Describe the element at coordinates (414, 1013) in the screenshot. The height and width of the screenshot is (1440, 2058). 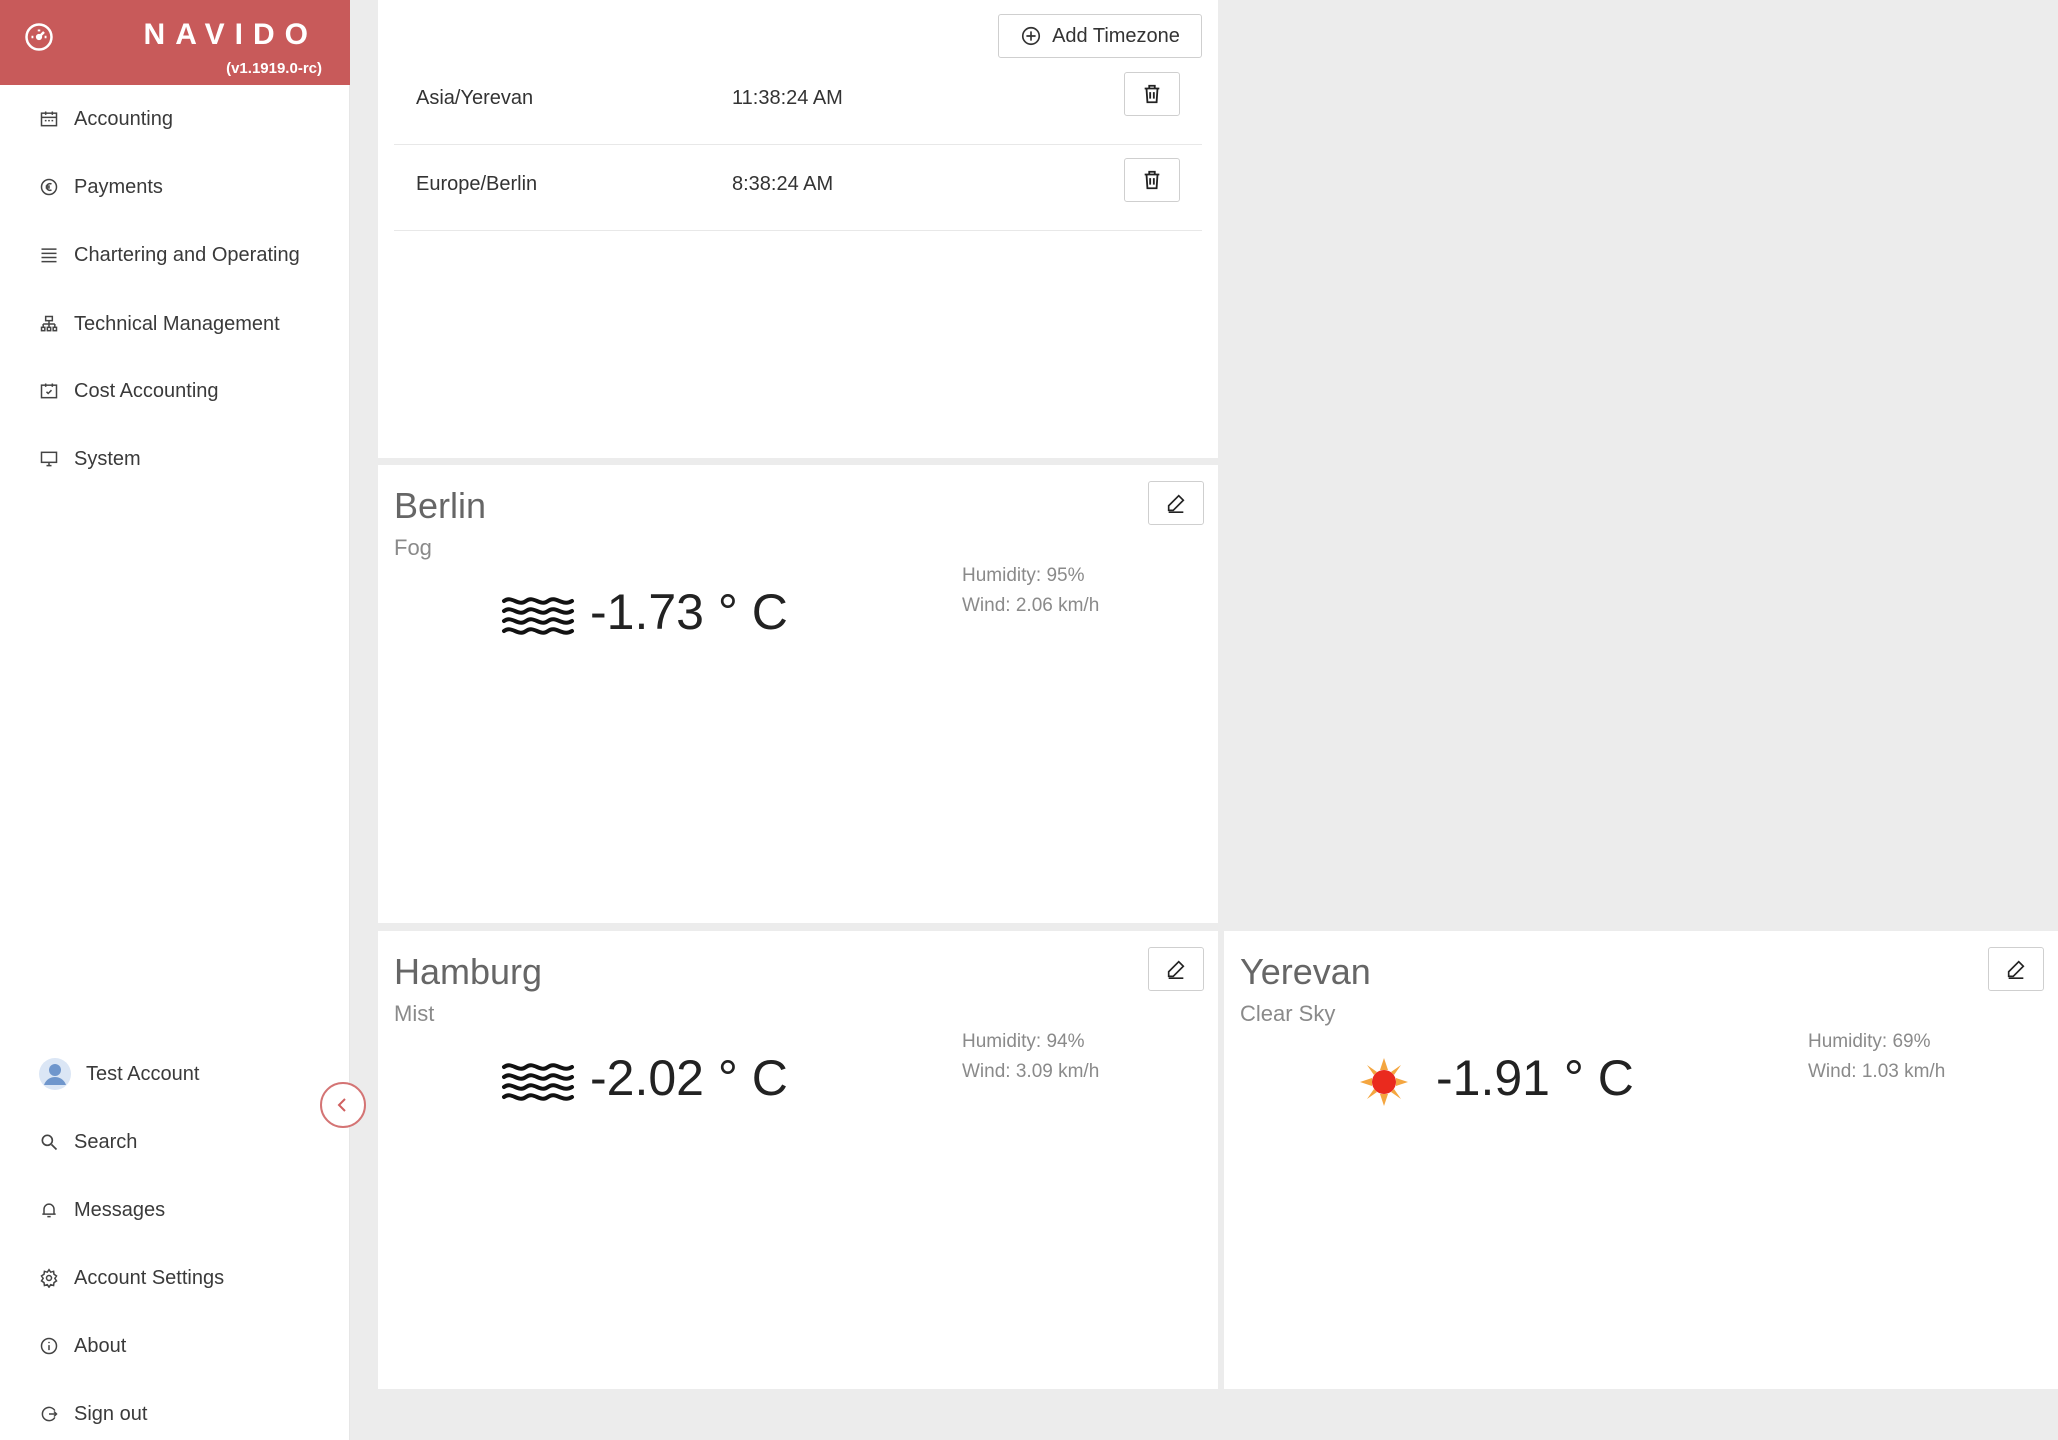
I see `weather-condition: Mist` at that location.